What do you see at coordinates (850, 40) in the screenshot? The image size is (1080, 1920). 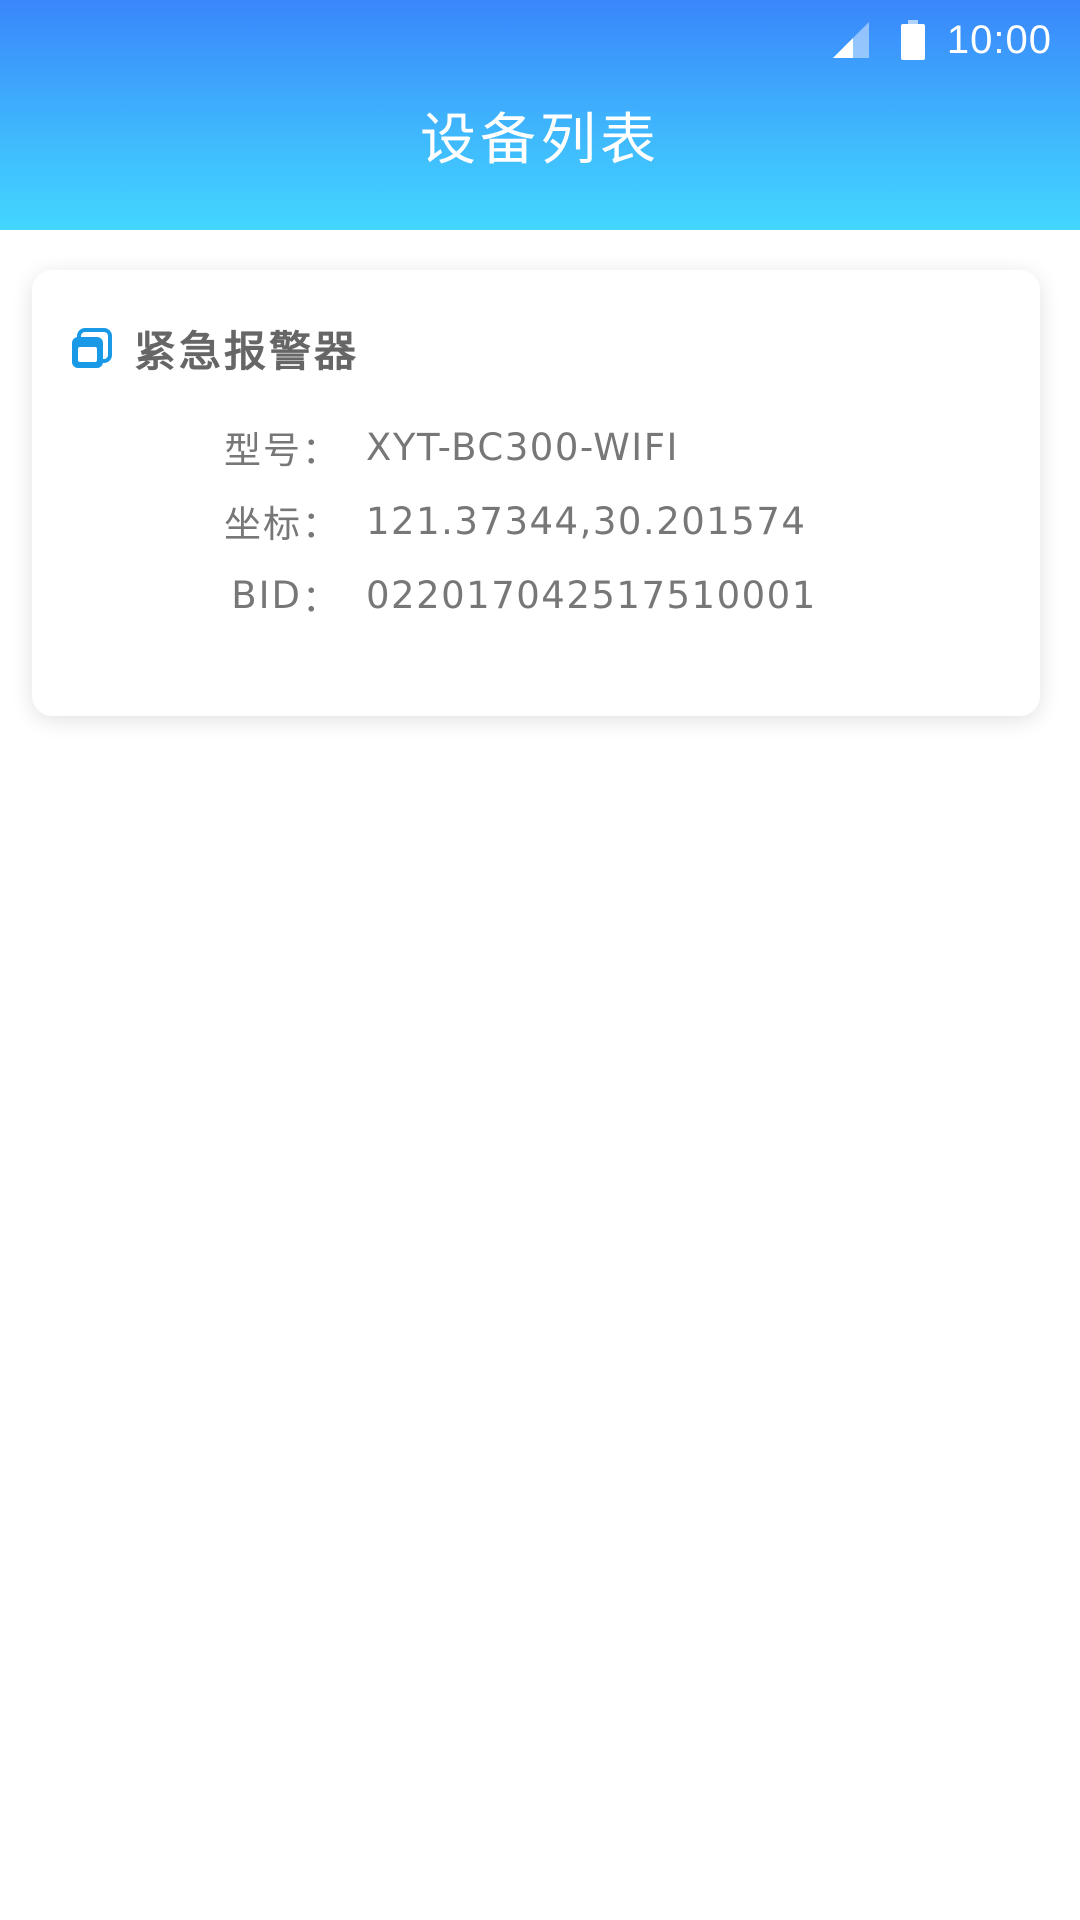 I see `signal-icon` at bounding box center [850, 40].